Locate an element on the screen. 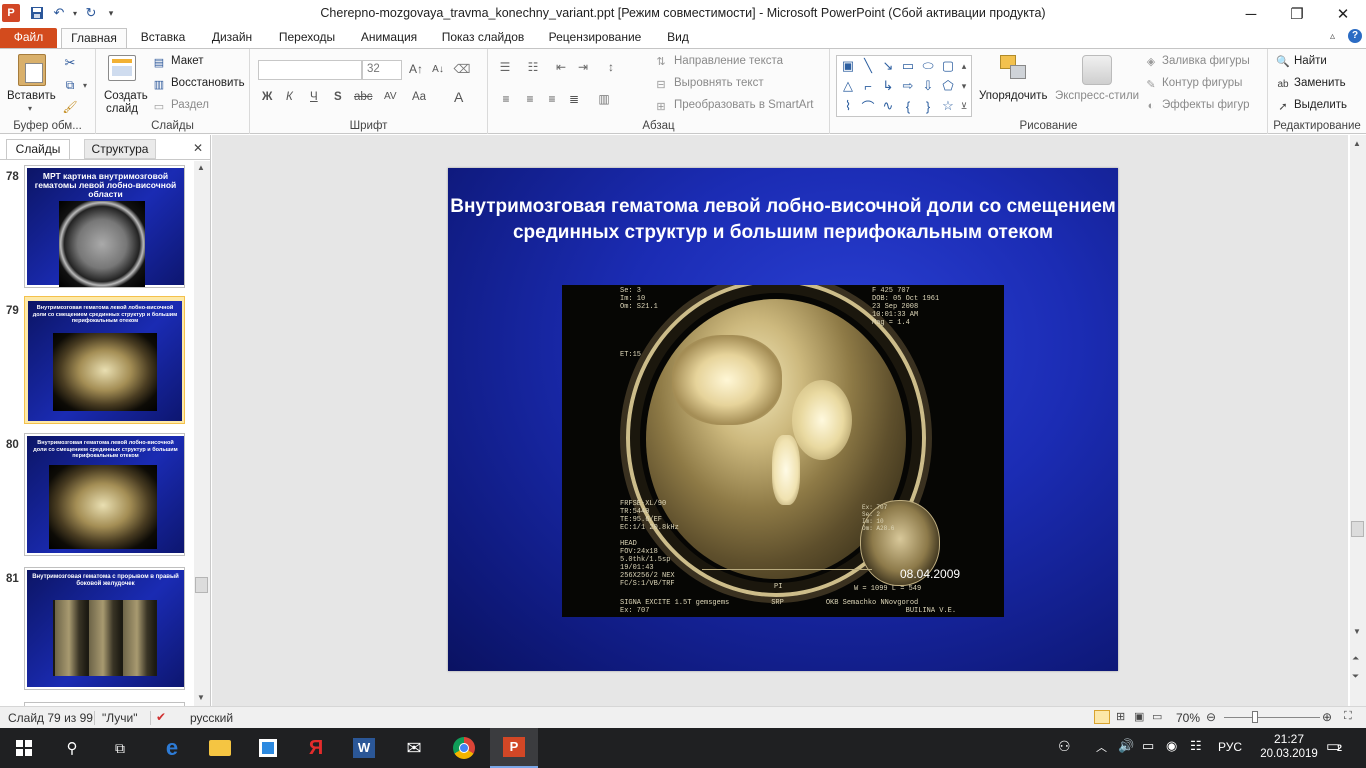  main-vertical-scrollbar: ▲ ▼ ⏶ ⏷ is located at coordinates (1358, 420).